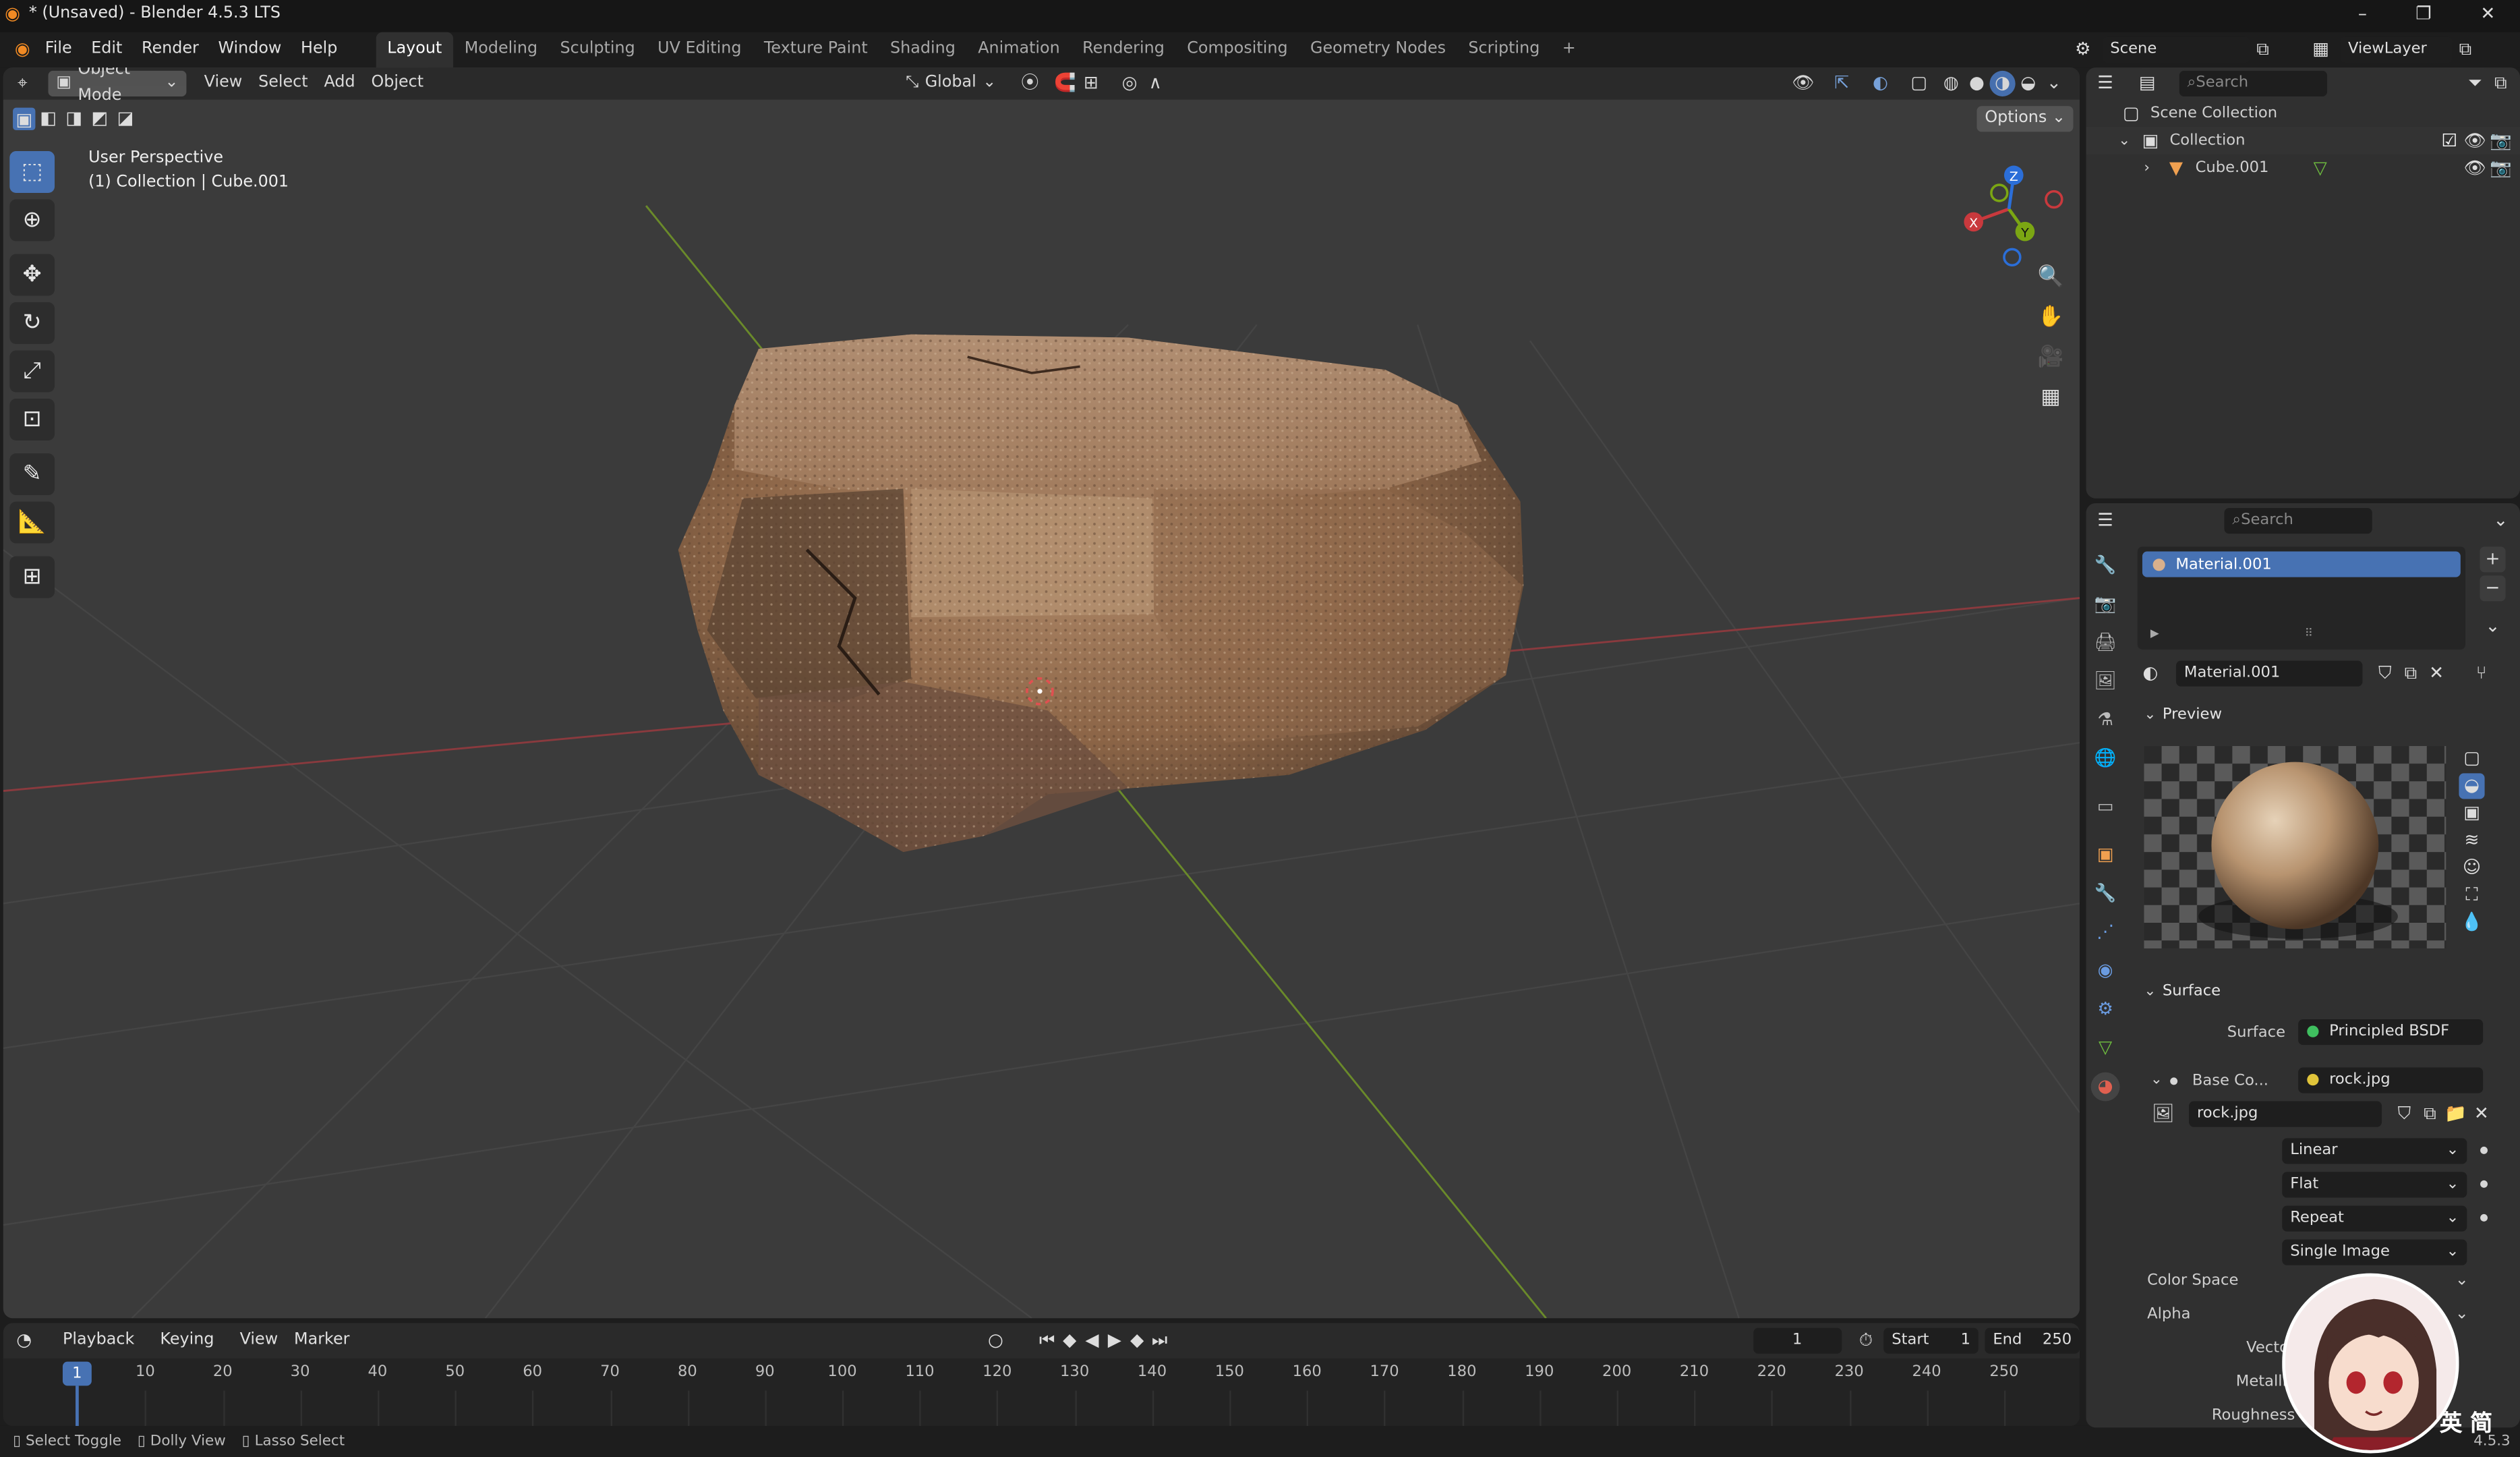  Describe the element at coordinates (2106, 721) in the screenshot. I see `scene-tab-icon: ⚗` at that location.